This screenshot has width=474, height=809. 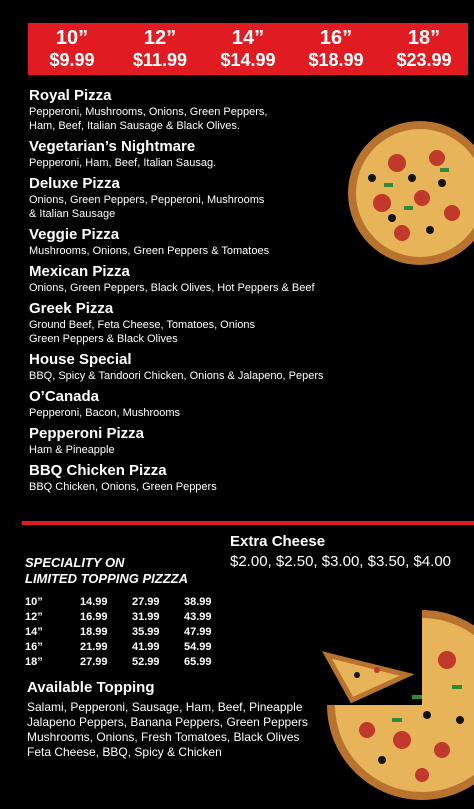 What do you see at coordinates (80, 359) in the screenshot?
I see `item-name: House Special` at bounding box center [80, 359].